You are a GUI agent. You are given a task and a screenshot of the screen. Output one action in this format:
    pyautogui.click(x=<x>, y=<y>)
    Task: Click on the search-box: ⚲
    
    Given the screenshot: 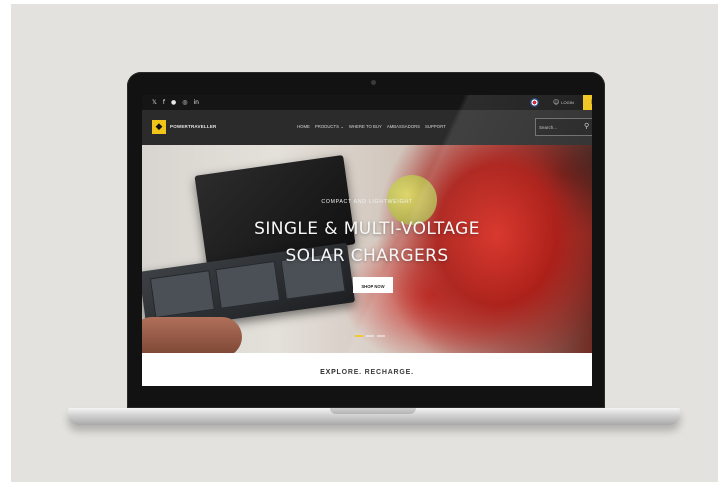 What is the action you would take?
    pyautogui.click(x=563, y=127)
    